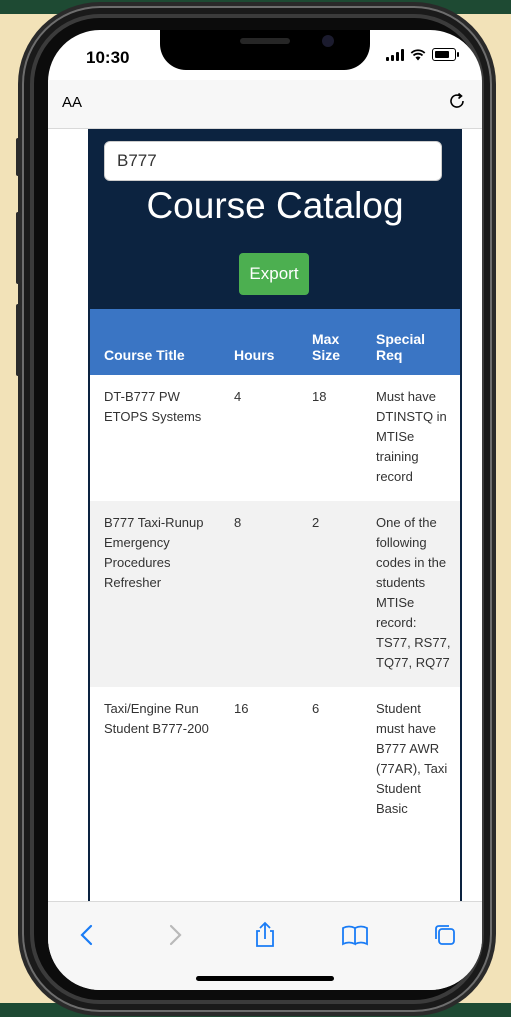 Image resolution: width=511 pixels, height=1017 pixels. I want to click on cell-course-title: DT-B777 PW ETOPS Systems, so click(153, 406).